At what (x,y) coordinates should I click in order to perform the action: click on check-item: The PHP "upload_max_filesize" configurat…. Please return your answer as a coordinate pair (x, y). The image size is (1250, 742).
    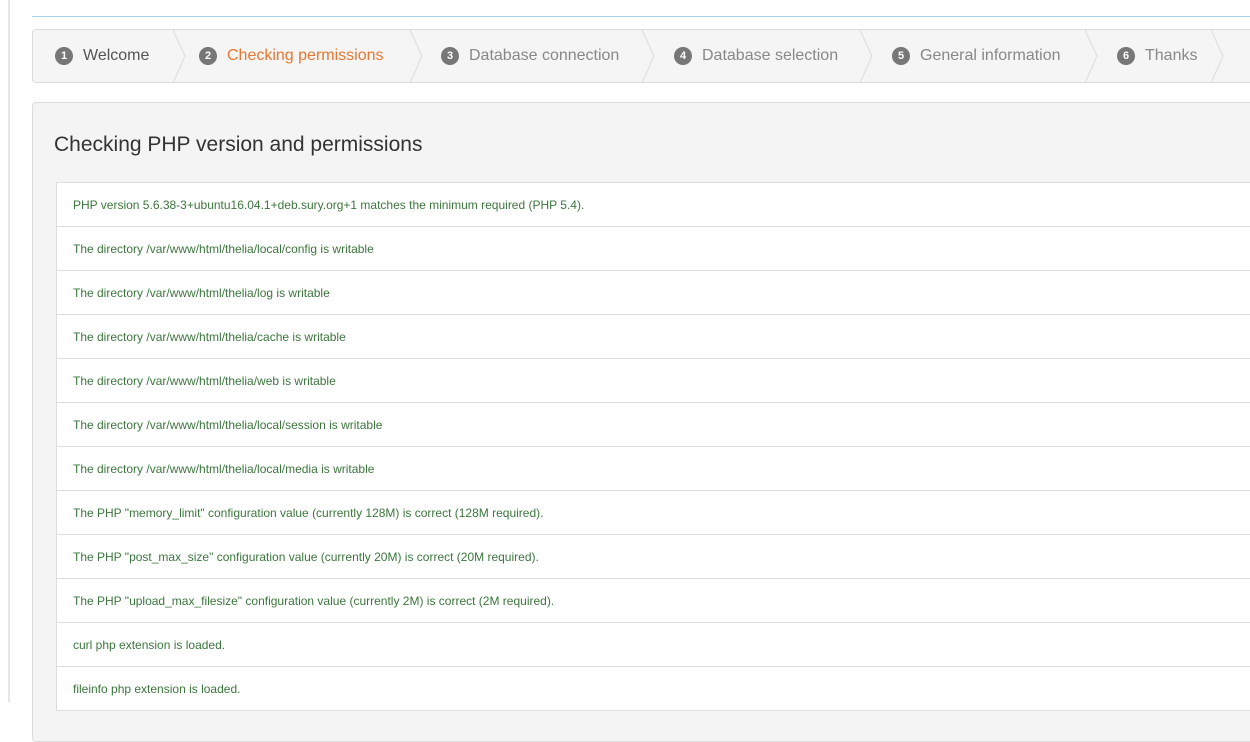
    Looking at the image, I should click on (653, 601).